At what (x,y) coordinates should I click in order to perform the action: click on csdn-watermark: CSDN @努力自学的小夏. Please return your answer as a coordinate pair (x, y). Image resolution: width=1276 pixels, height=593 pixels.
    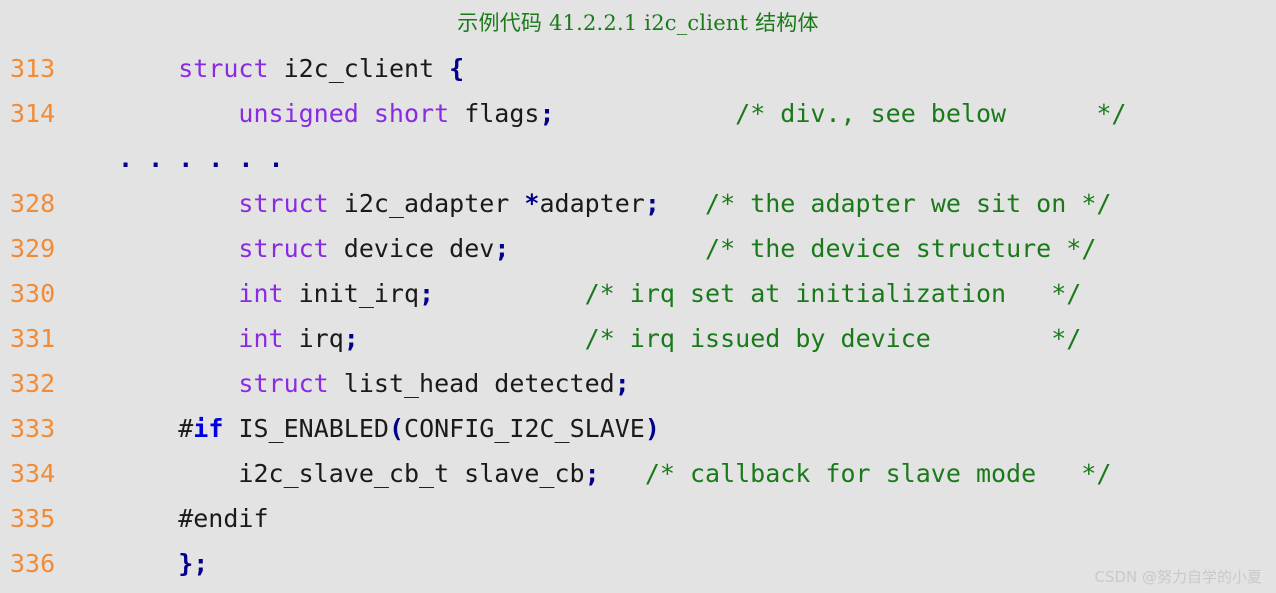
    Looking at the image, I should click on (1178, 577).